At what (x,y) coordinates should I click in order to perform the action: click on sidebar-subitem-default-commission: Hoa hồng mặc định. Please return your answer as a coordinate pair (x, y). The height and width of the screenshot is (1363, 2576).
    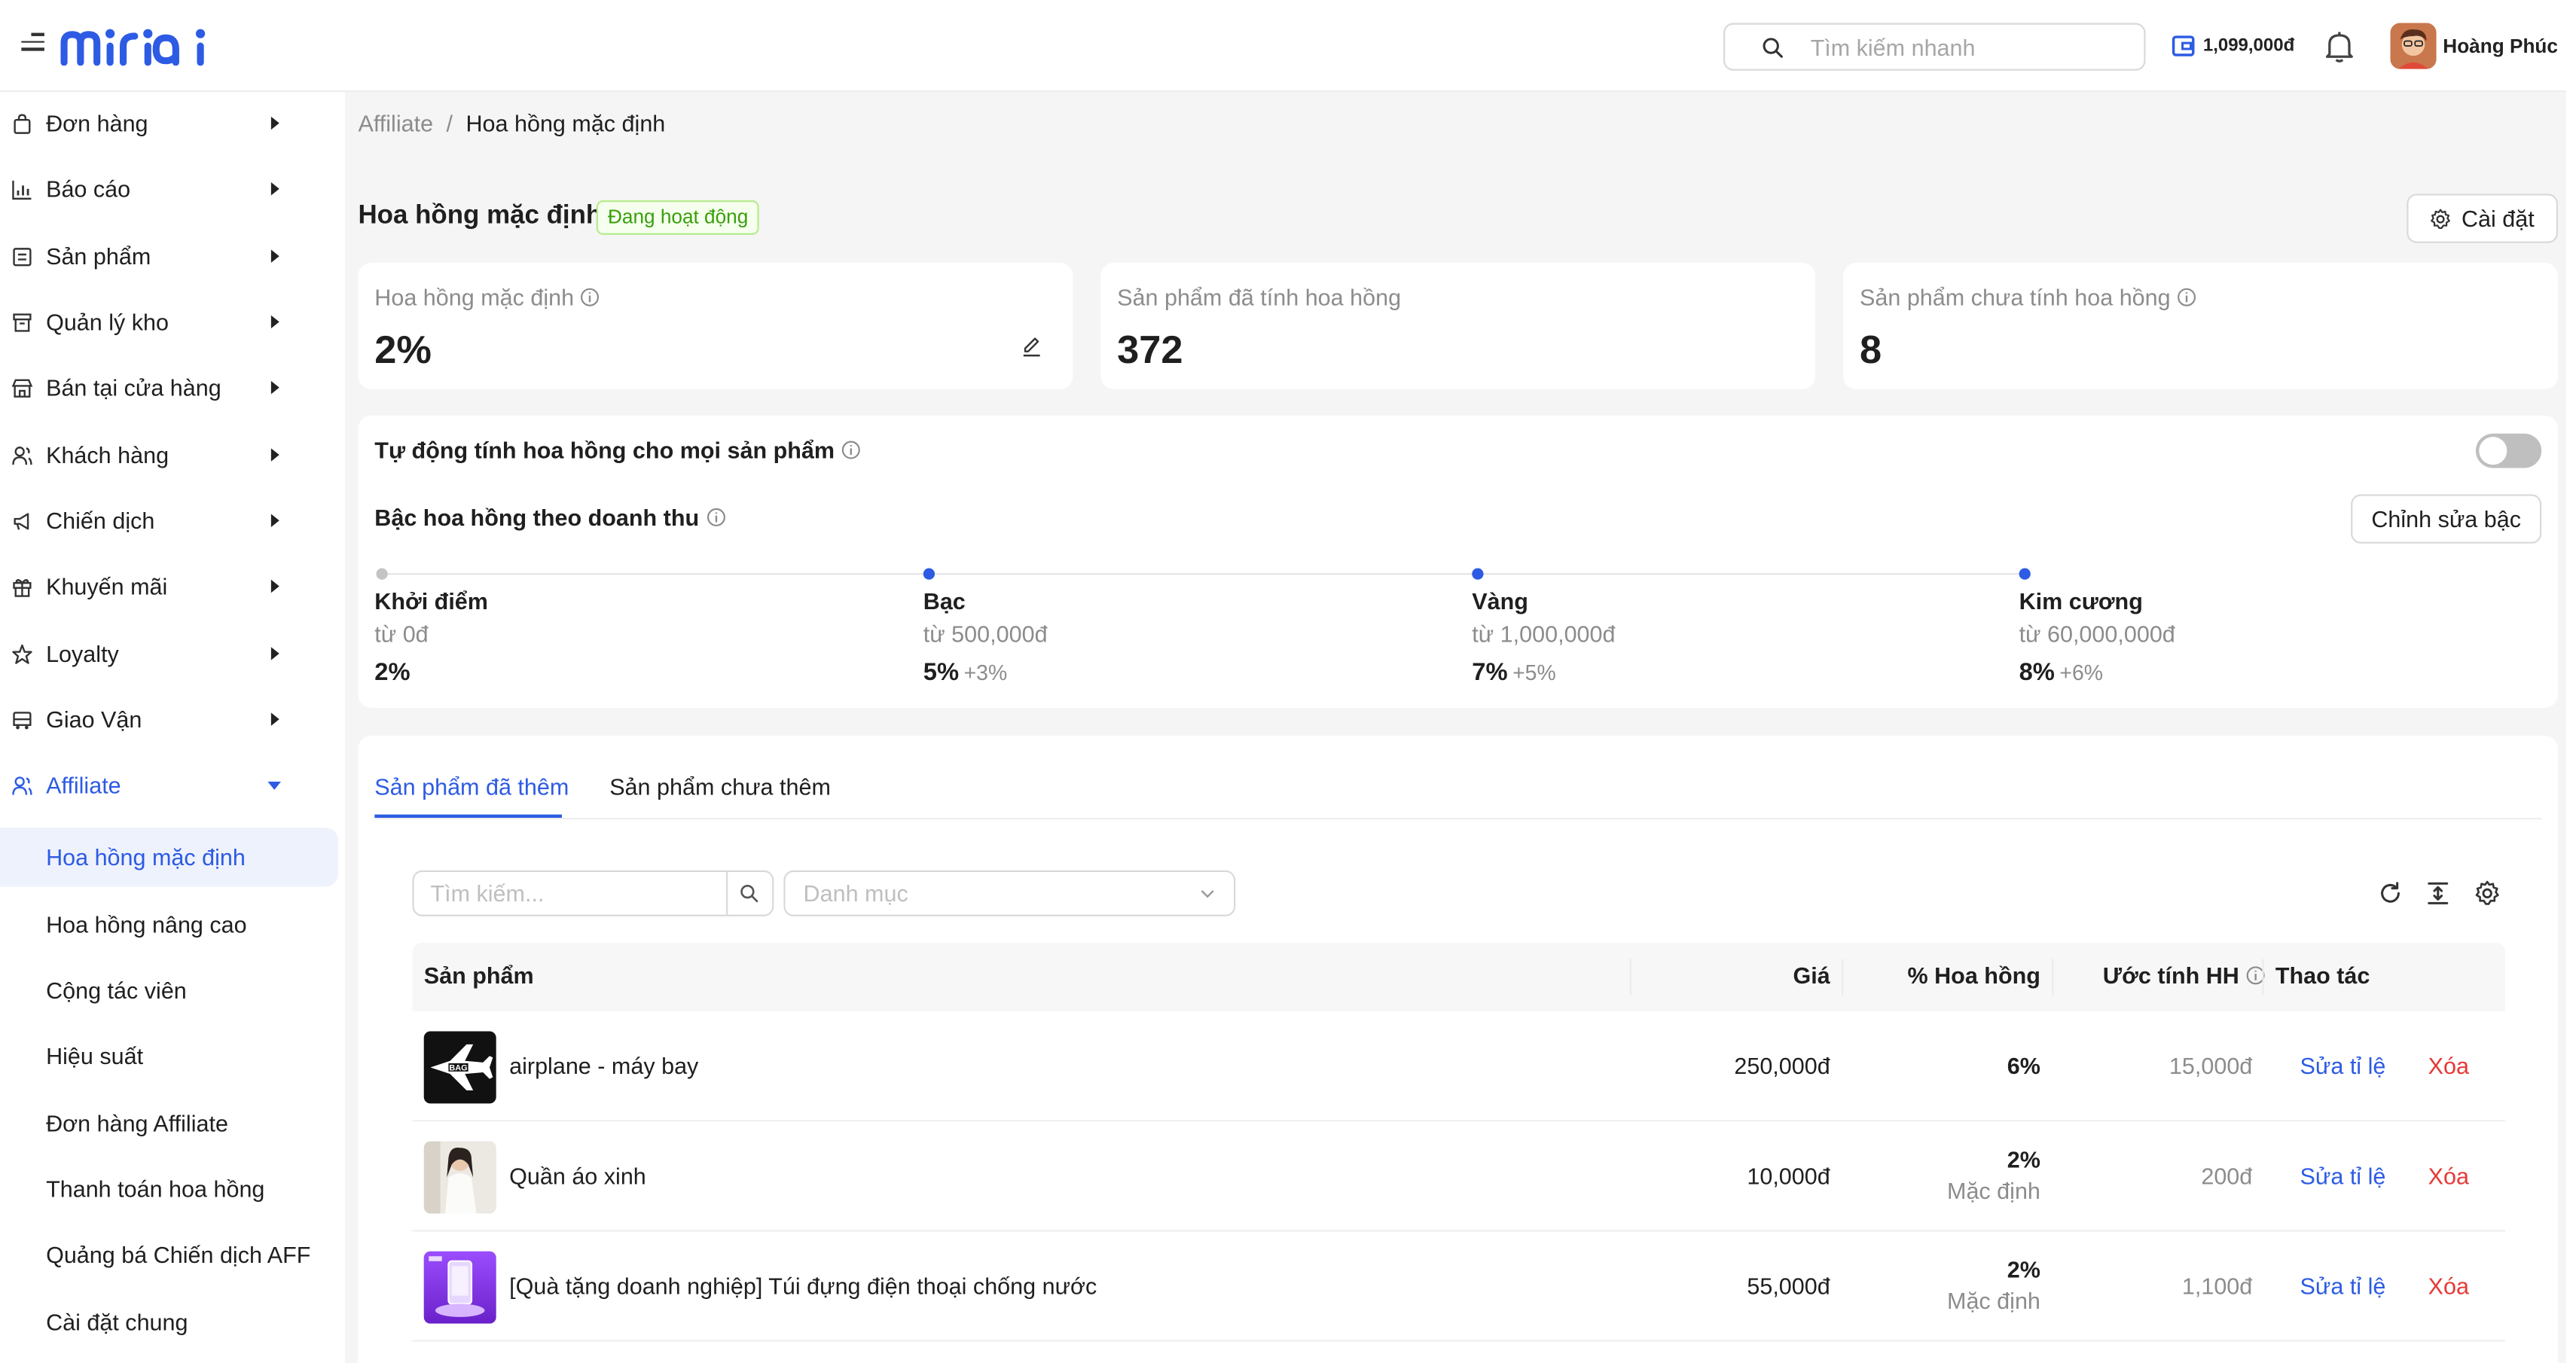
    Looking at the image, I should click on (170, 858).